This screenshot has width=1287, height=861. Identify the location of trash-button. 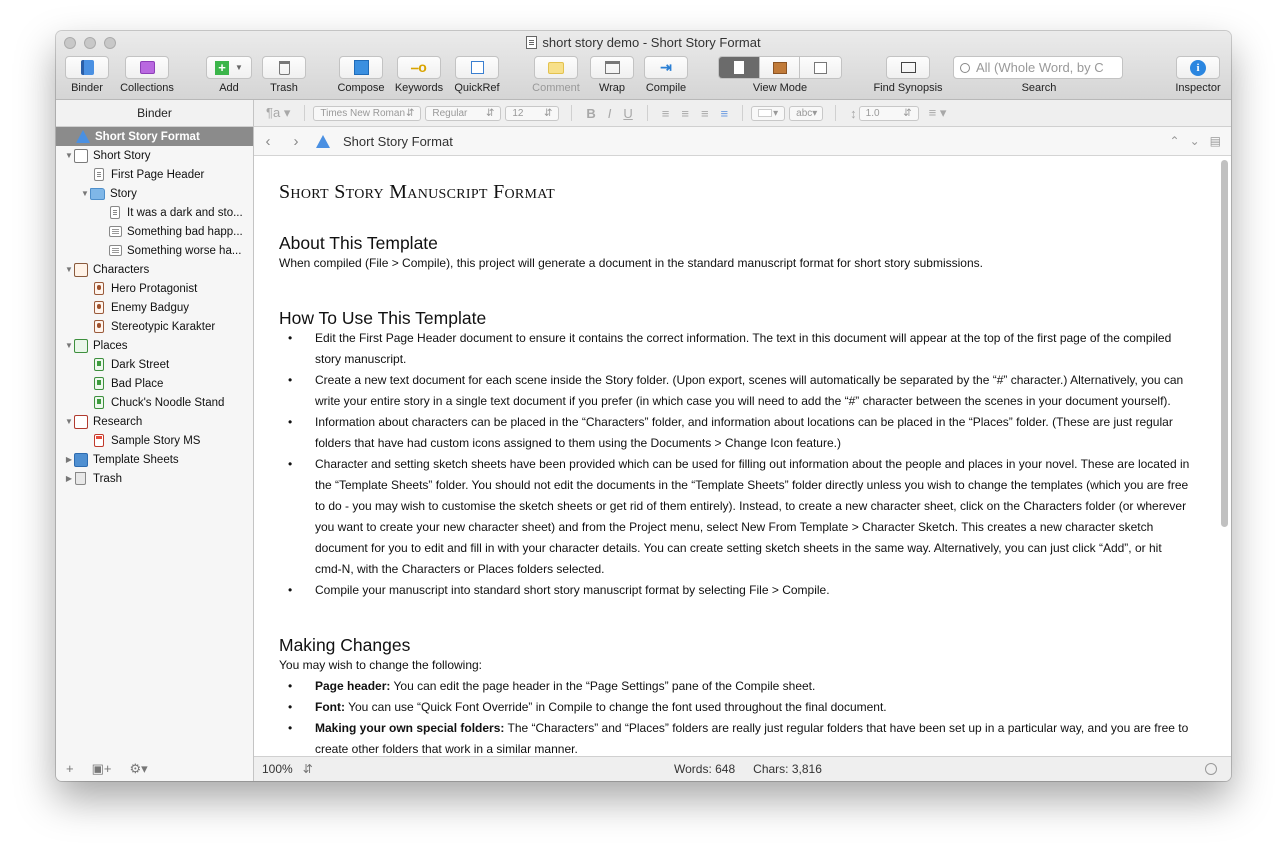
(284, 67).